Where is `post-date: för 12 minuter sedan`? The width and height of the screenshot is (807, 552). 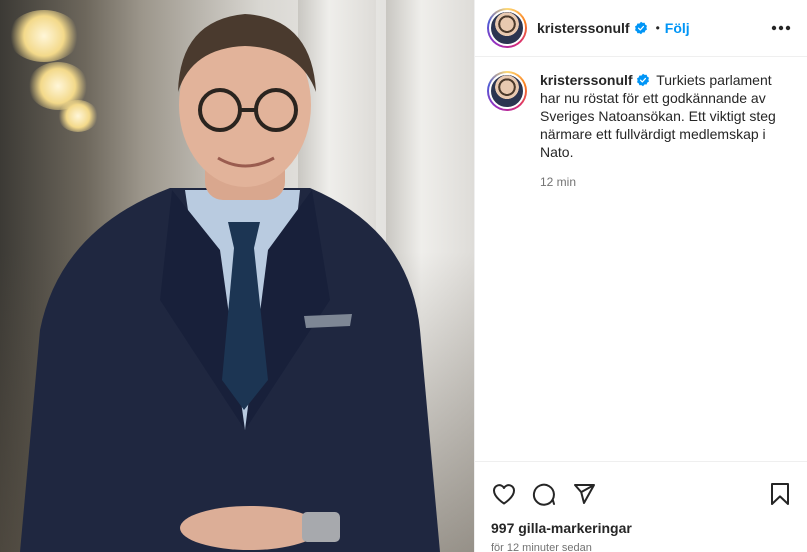 post-date: för 12 minuter sedan is located at coordinates (641, 544).